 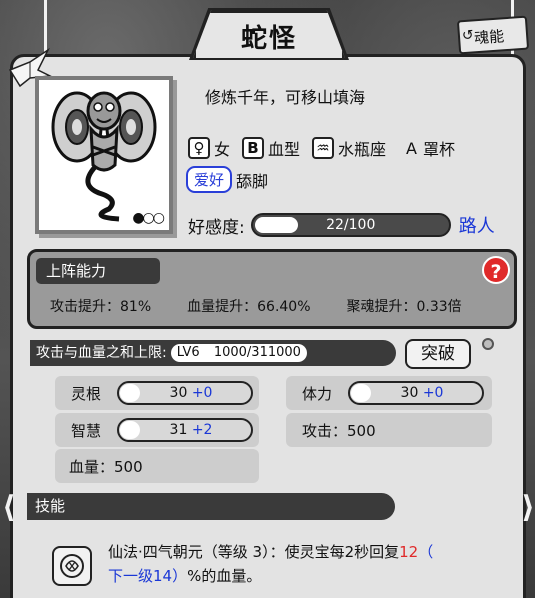 What do you see at coordinates (285, 97) in the screenshot?
I see `character-motto: 修炼千年，可移山填海` at bounding box center [285, 97].